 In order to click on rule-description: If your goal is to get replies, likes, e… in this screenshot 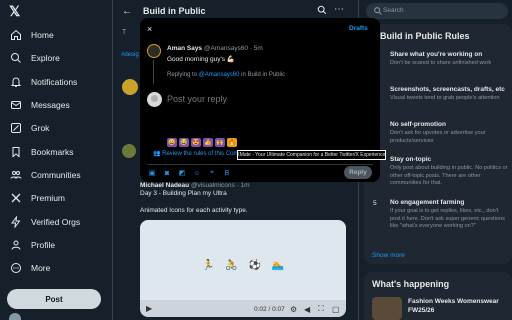, I will do `click(447, 219)`.